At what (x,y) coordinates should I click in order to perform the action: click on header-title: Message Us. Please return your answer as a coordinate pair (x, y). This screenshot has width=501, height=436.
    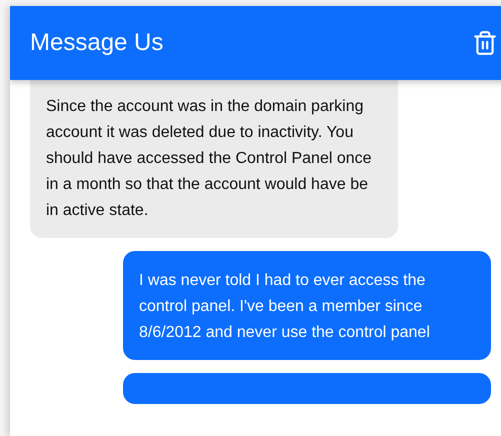
    Looking at the image, I should click on (97, 43).